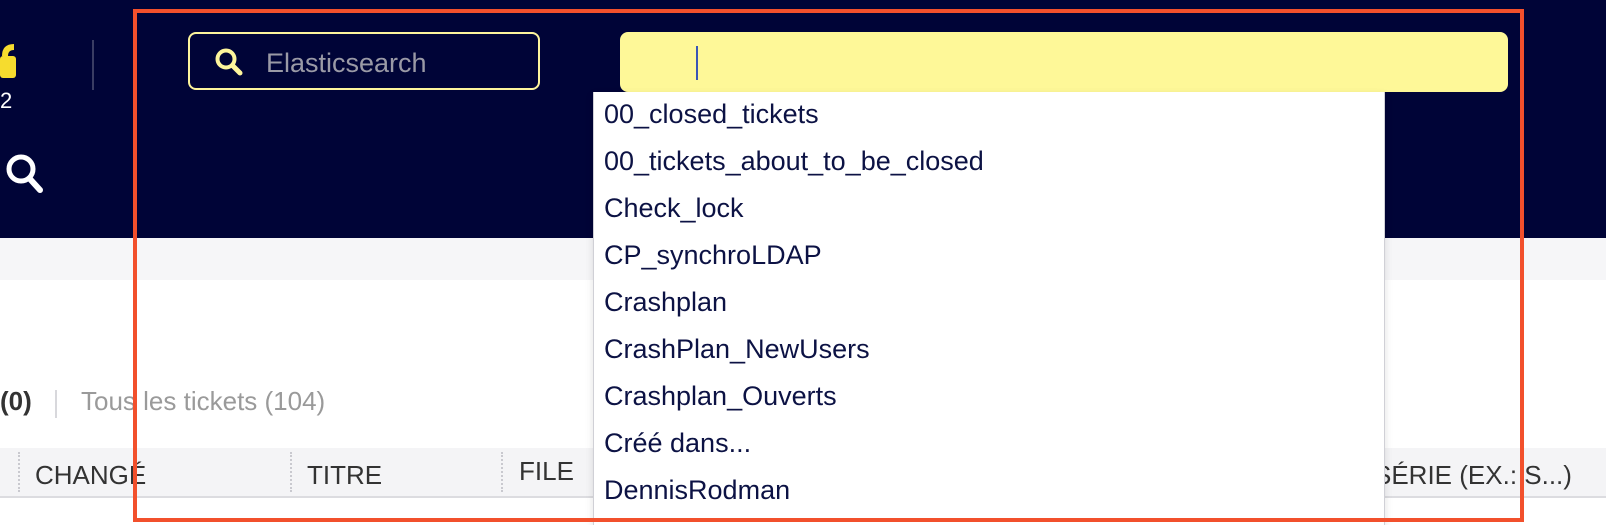 The width and height of the screenshot is (1606, 525). What do you see at coordinates (56, 404) in the screenshot?
I see `filter-separator` at bounding box center [56, 404].